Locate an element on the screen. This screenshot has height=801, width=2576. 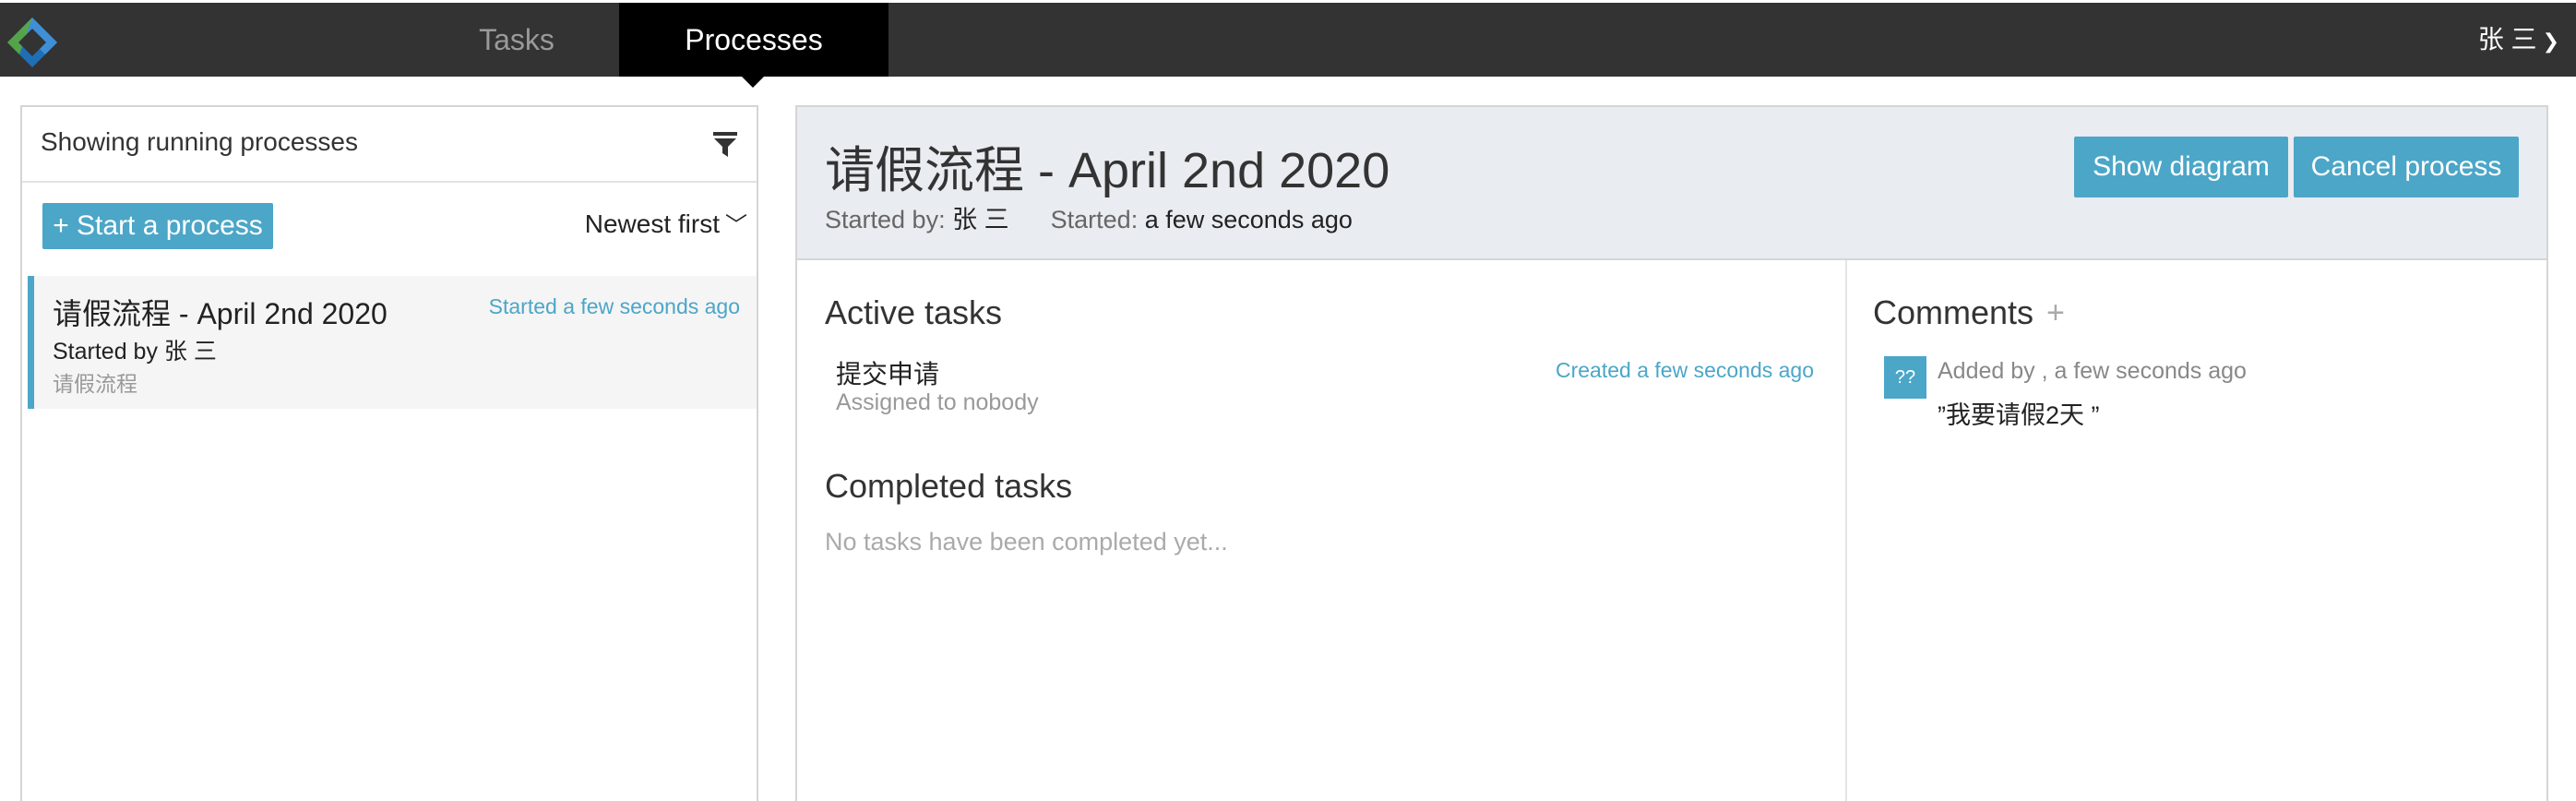
comment-meta: Added by , a few seconds ago is located at coordinates (2092, 371).